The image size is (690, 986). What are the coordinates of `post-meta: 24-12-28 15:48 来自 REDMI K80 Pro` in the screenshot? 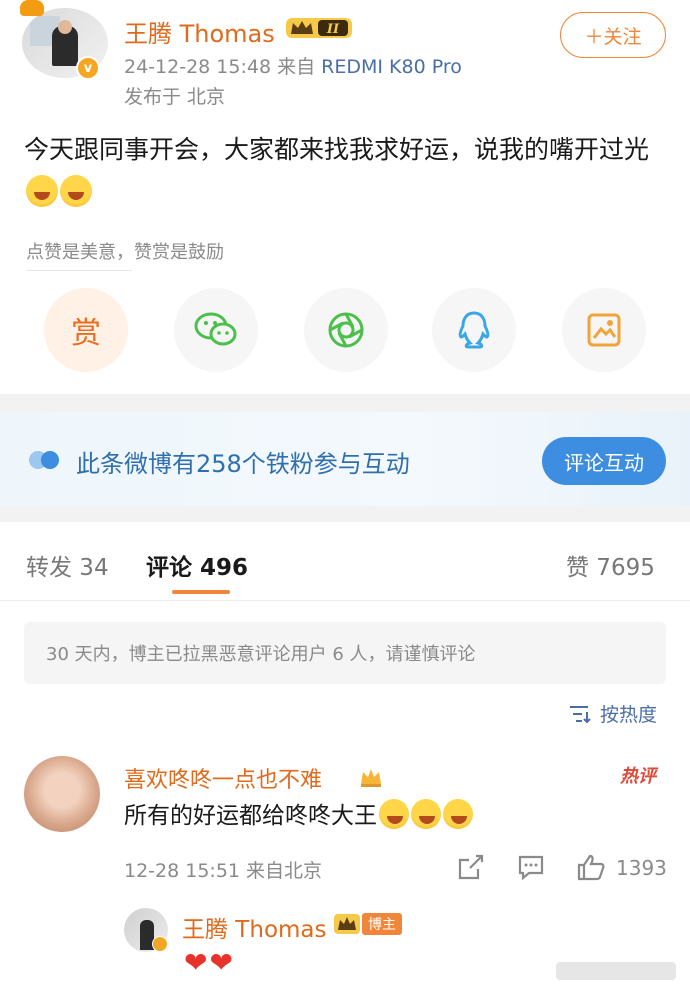 It's located at (293, 65).